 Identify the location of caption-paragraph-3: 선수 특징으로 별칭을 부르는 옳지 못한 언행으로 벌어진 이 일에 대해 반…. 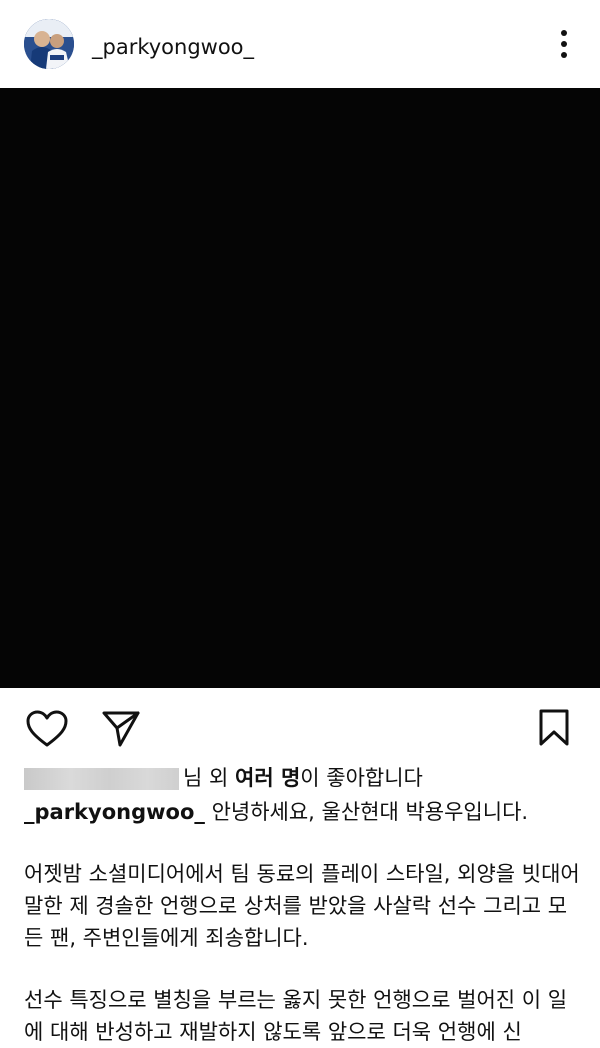
(296, 1016).